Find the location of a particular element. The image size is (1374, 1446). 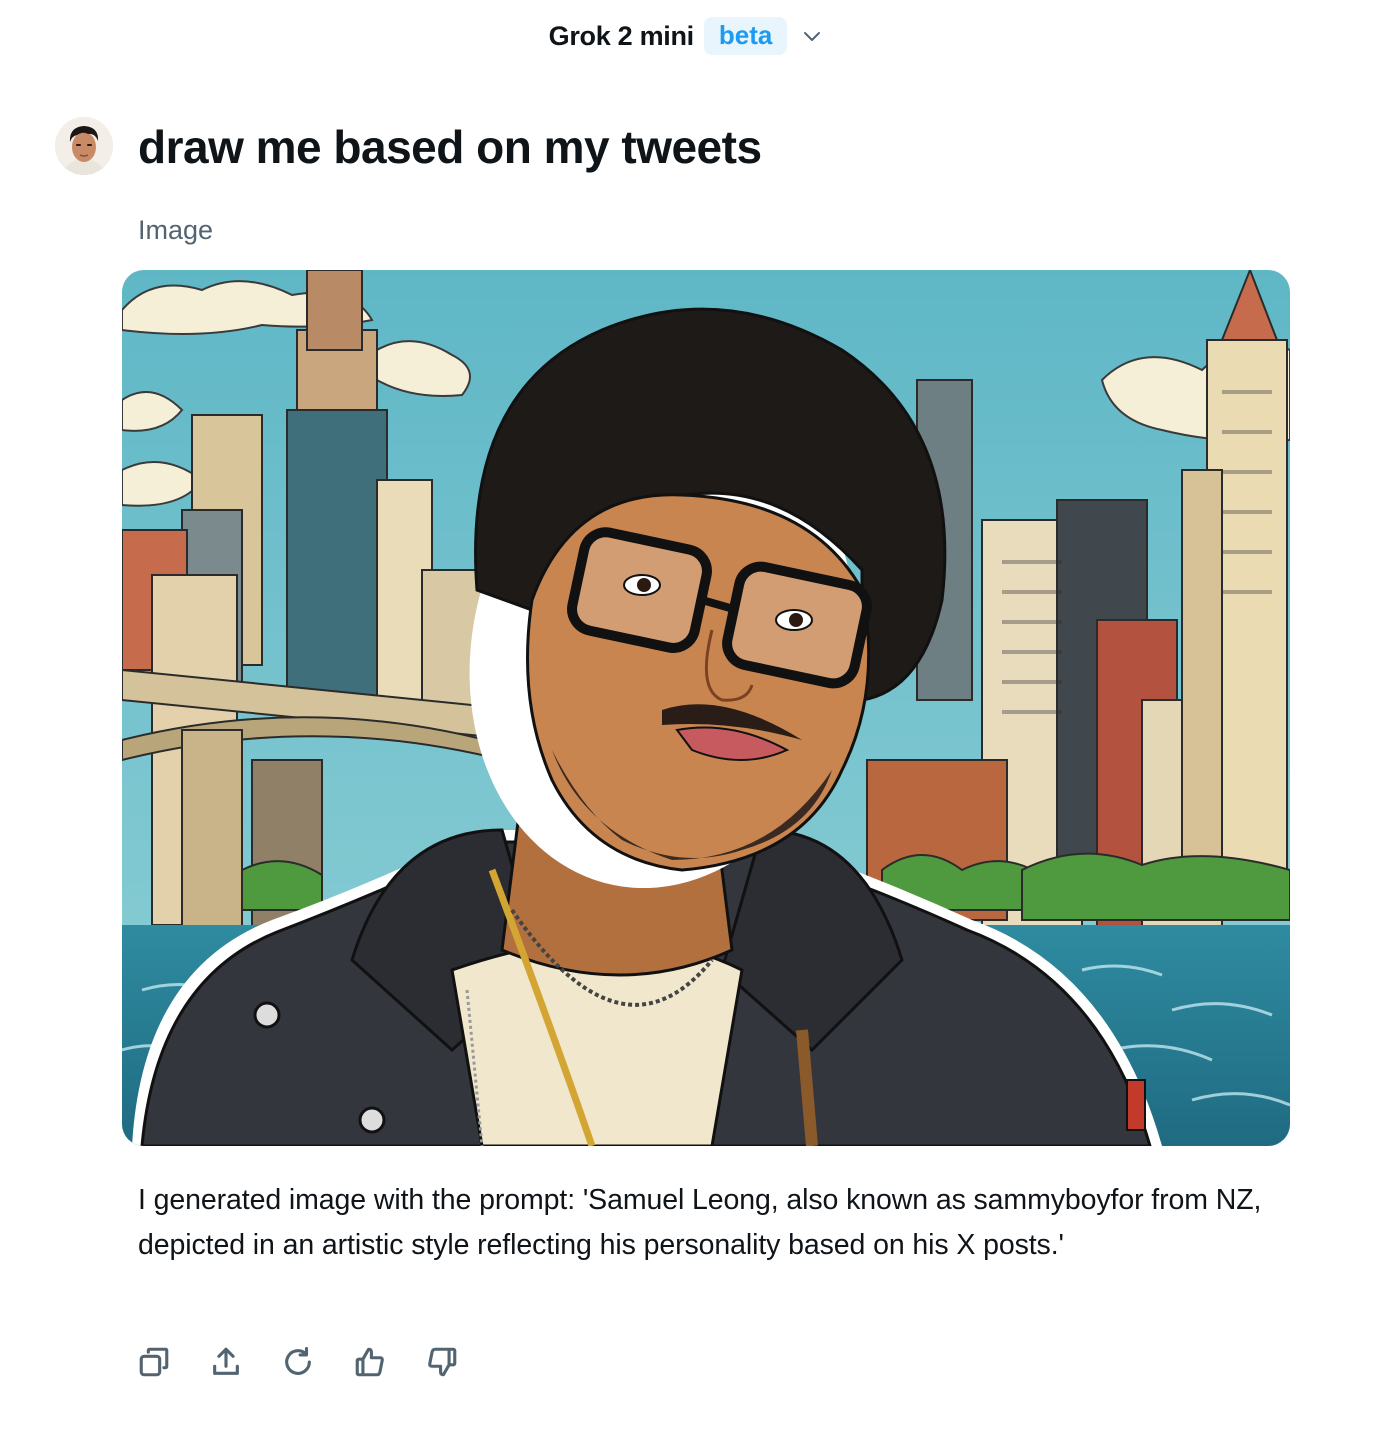

chevron-down-icon is located at coordinates (812, 36).